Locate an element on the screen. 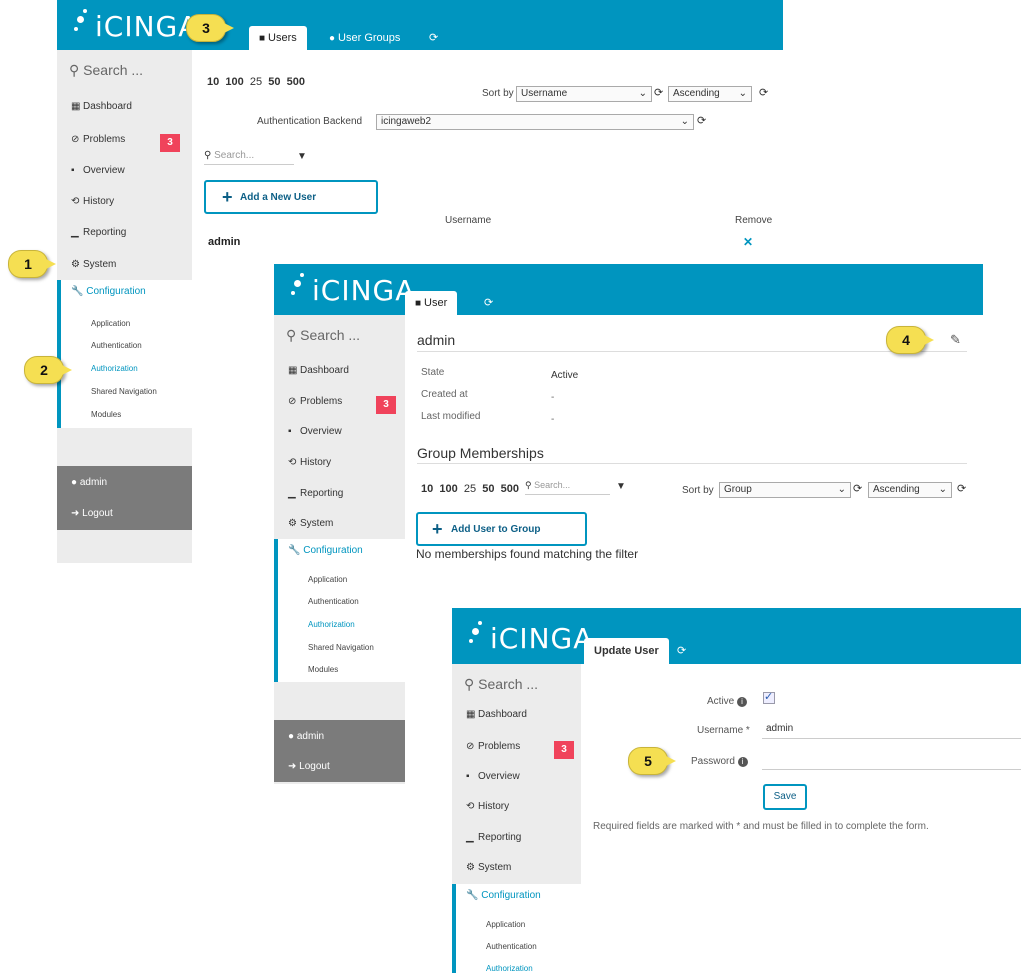  sort-field-select: Username ⌄ is located at coordinates (584, 94).